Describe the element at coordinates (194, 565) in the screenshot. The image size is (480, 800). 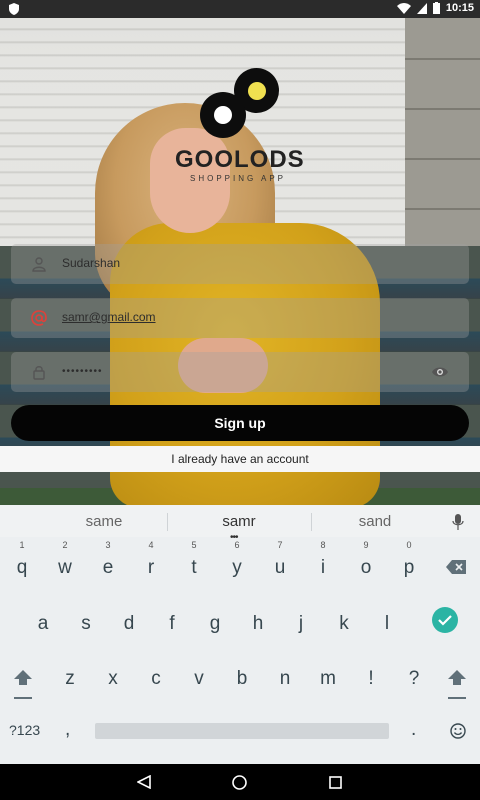
I see `key-t: 5t` at that location.